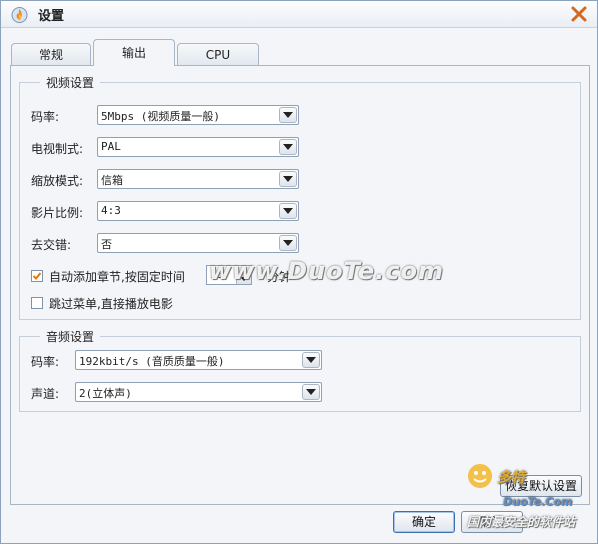 This screenshot has width=598, height=544. What do you see at coordinates (45, 117) in the screenshot?
I see `video-bitrate-label: 码率:` at bounding box center [45, 117].